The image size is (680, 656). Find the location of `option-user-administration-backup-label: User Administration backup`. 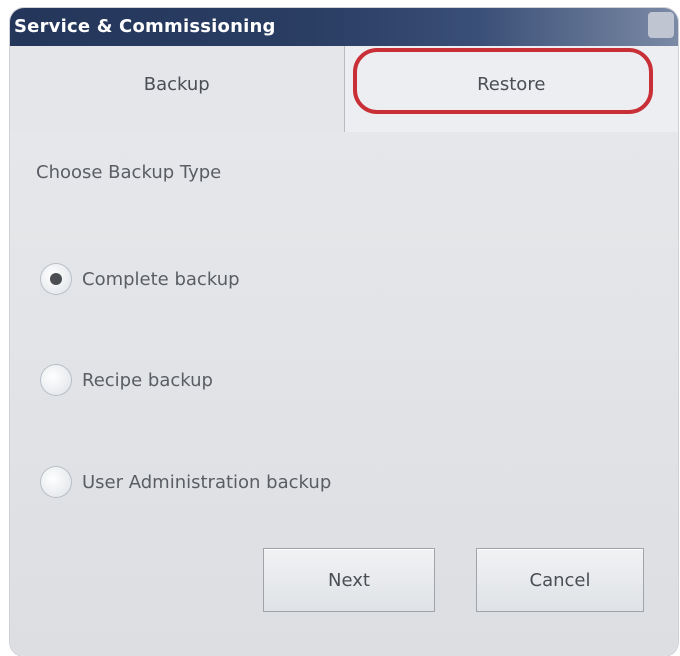

option-user-administration-backup-label: User Administration backup is located at coordinates (207, 482).